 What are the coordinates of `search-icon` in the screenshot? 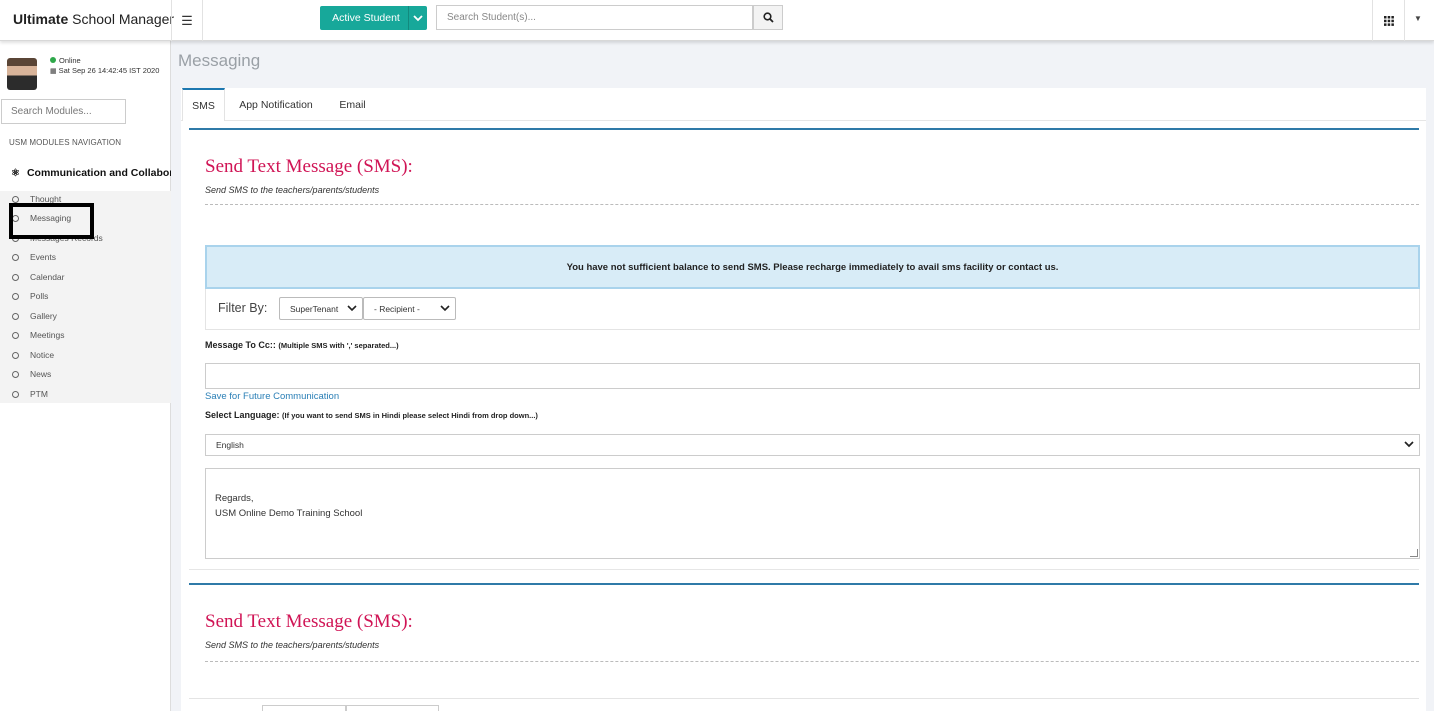 It's located at (768, 17).